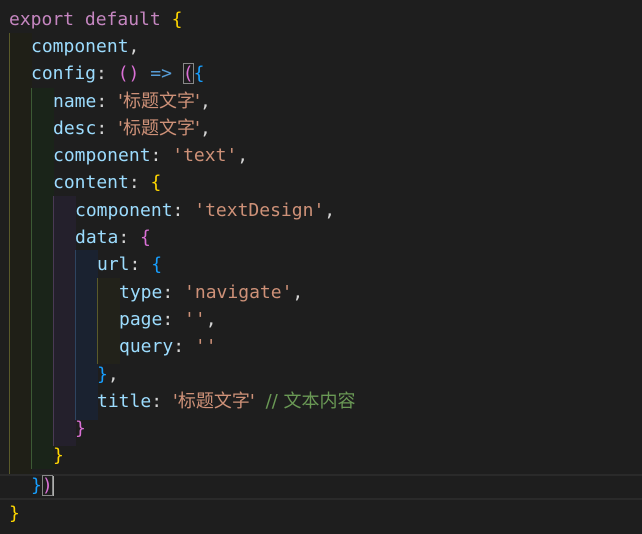 This screenshot has width=642, height=534. I want to click on code-line-14: },, so click(108, 374).